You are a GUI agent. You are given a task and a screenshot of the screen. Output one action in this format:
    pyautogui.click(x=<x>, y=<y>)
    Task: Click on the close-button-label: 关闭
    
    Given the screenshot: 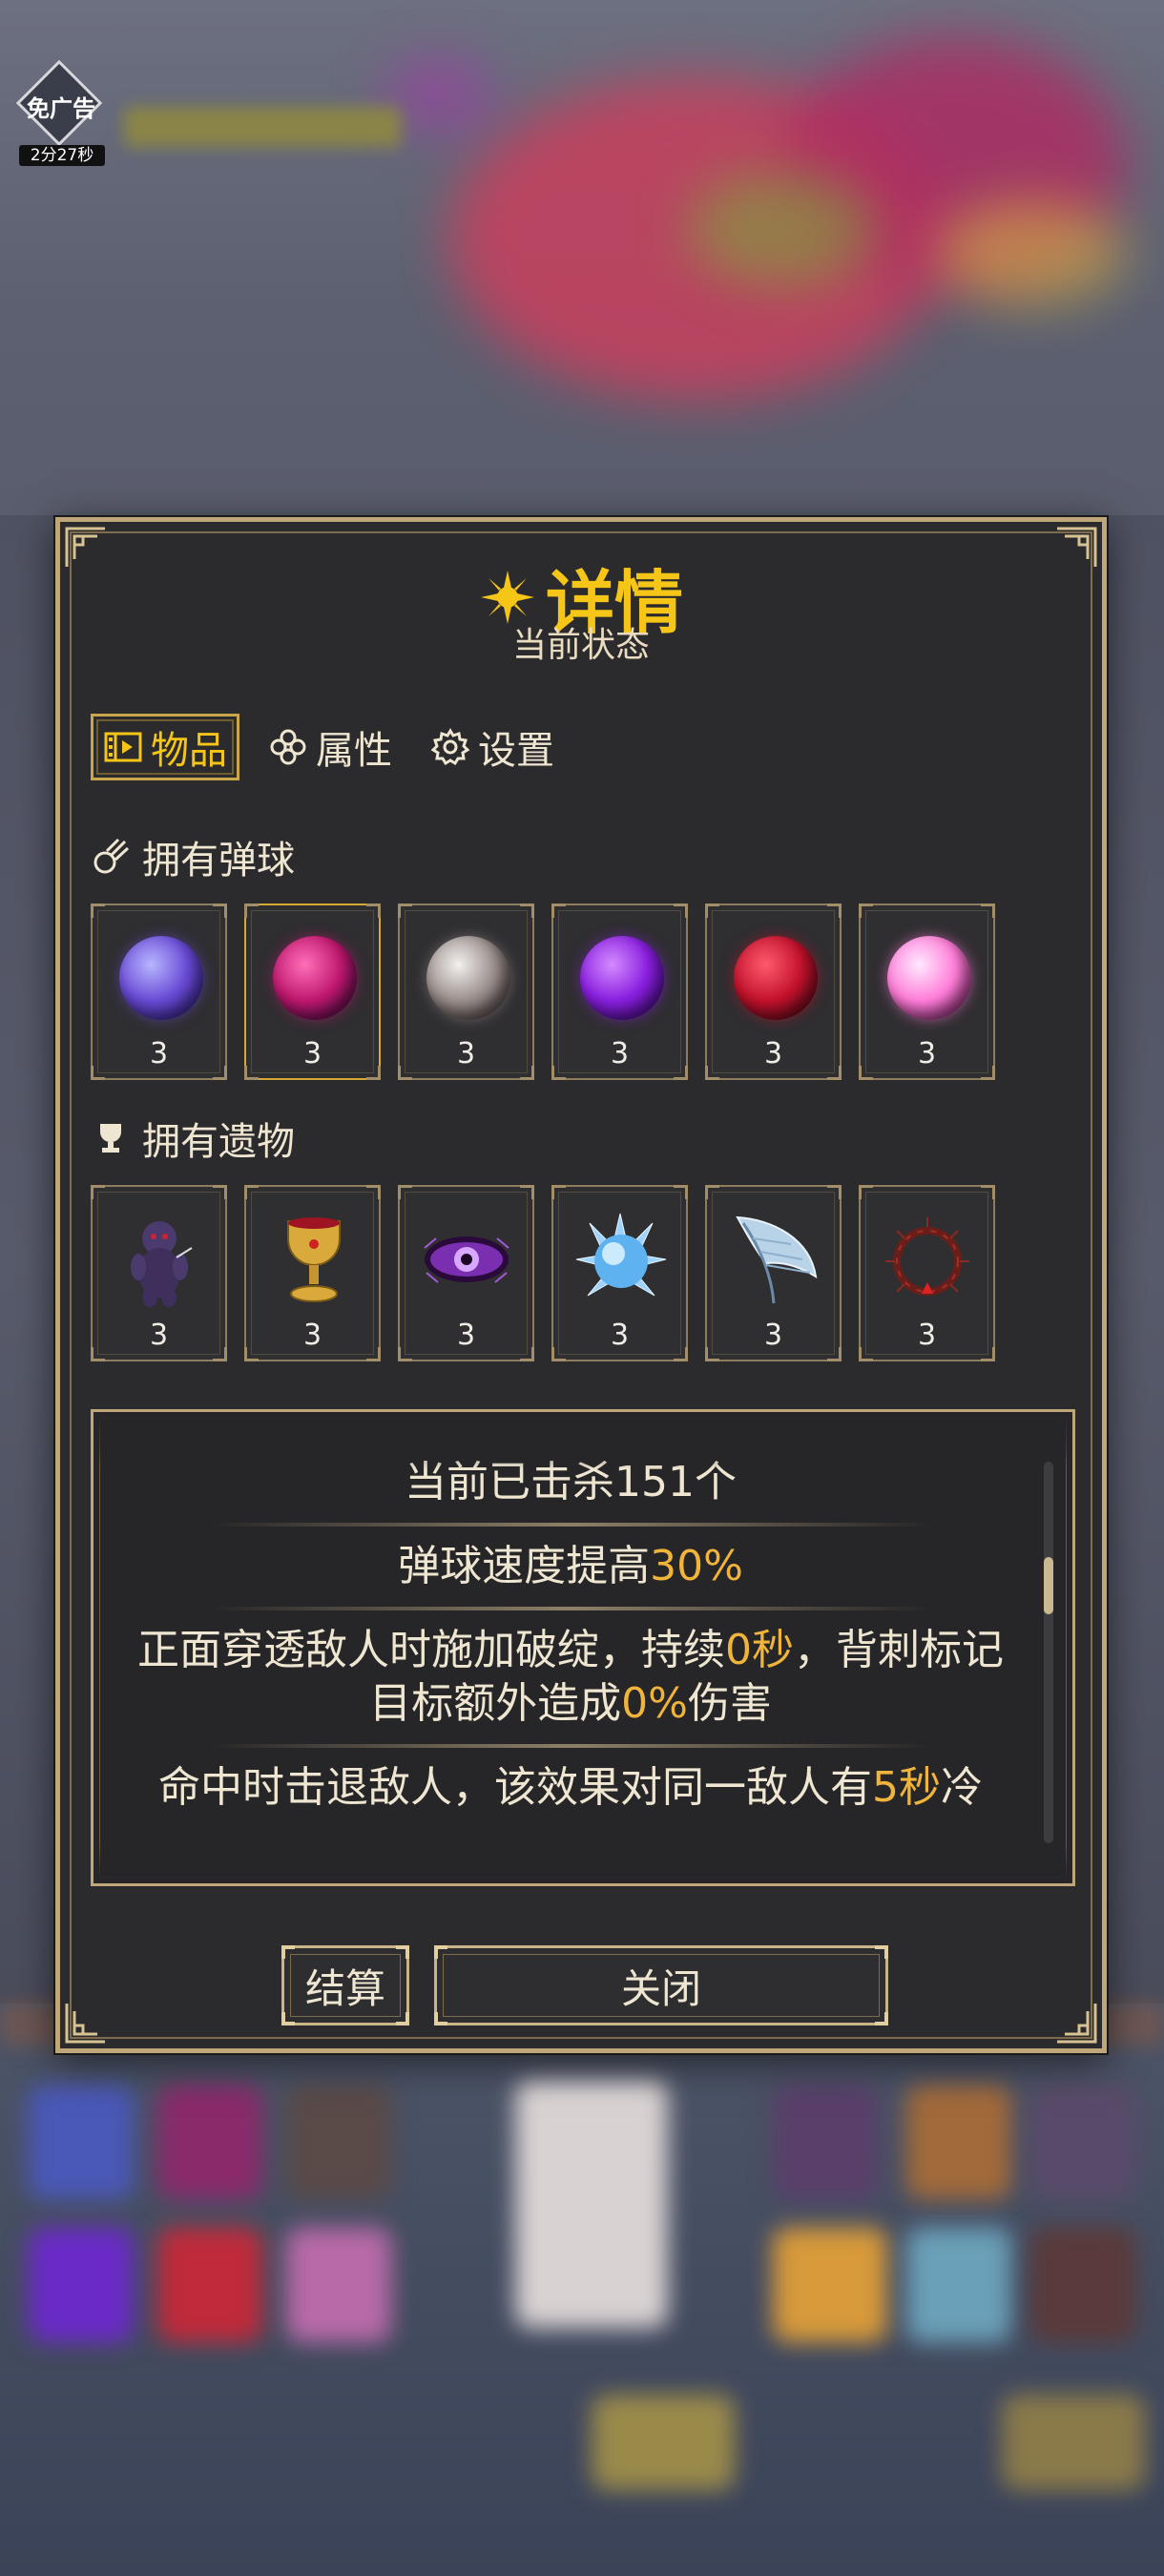 What is the action you would take?
    pyautogui.click(x=661, y=1988)
    